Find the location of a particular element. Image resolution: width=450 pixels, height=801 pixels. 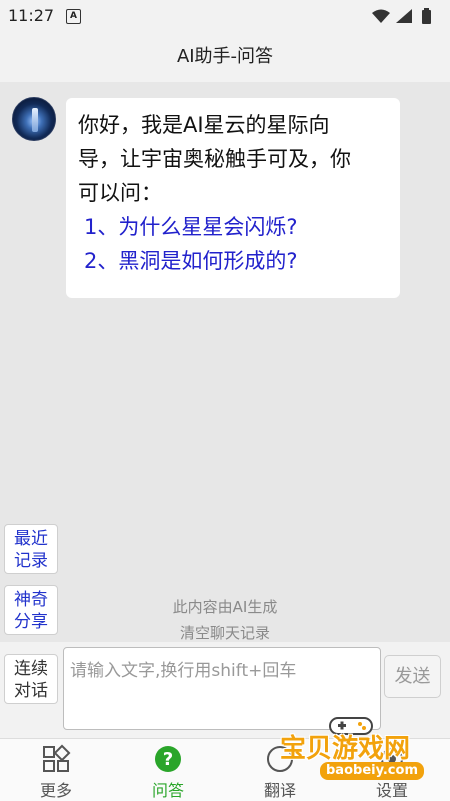

question-icon: ? is located at coordinates (168, 759).